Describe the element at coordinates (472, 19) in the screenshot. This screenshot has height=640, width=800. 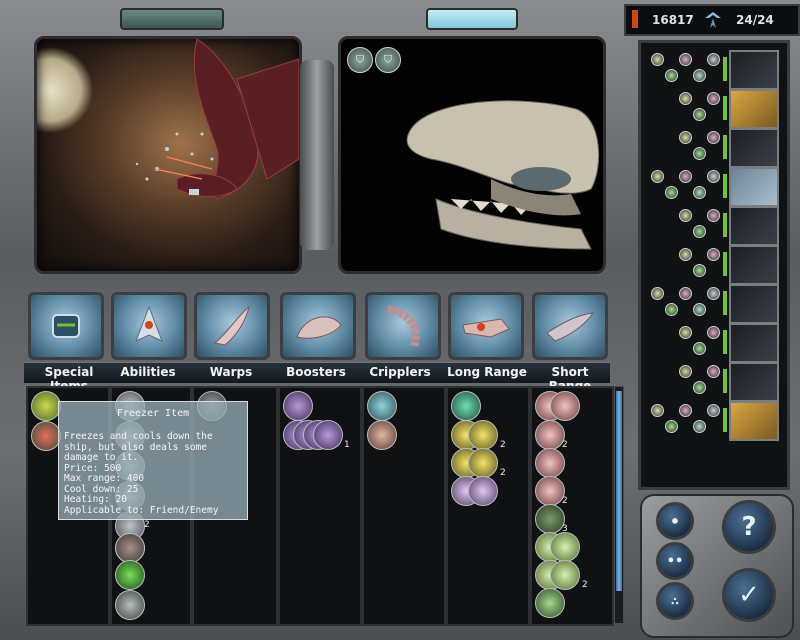
I see `top-indicator-right` at that location.